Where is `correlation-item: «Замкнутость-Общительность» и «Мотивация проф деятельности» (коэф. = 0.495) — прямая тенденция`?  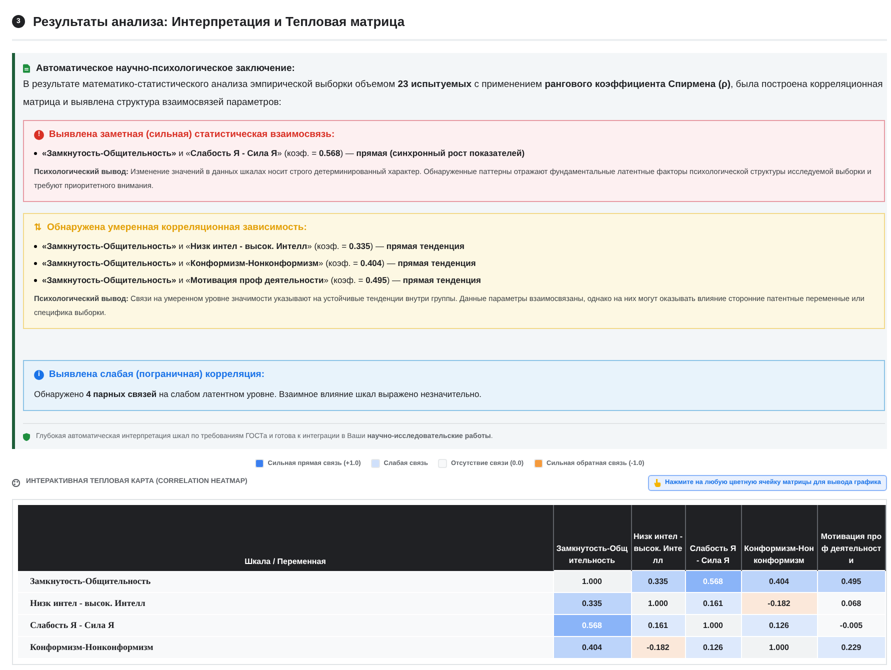 correlation-item: «Замкнутость-Общительность» и «Мотивация проф деятельности» (коэф. = 0.495) — прямая тенденция is located at coordinates (261, 281).